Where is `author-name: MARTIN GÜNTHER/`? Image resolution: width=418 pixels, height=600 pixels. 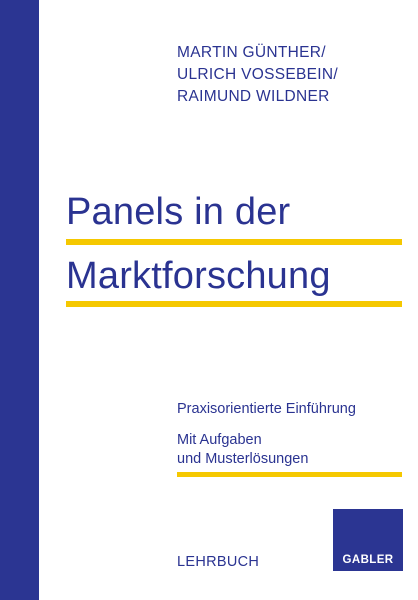
author-name: MARTIN GÜNTHER/ is located at coordinates (251, 52).